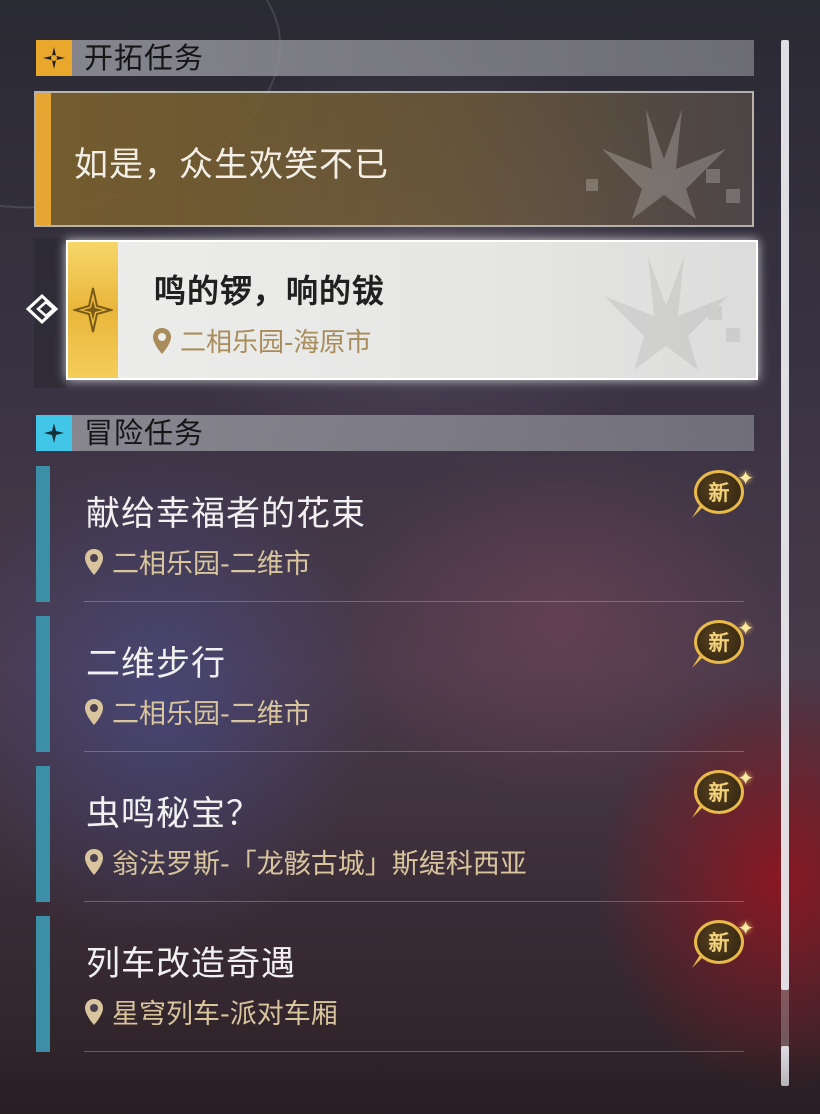 The image size is (820, 1114). I want to click on section-title: 开拓任务, so click(144, 58).